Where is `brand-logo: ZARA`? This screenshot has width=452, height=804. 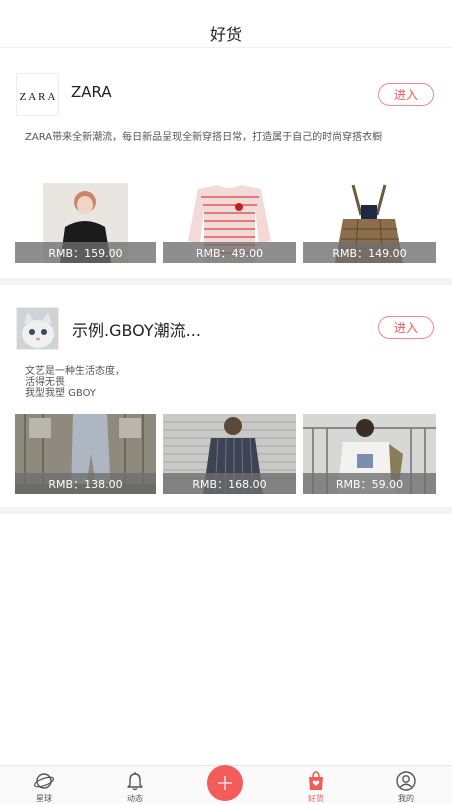
brand-logo: ZARA is located at coordinates (37, 94).